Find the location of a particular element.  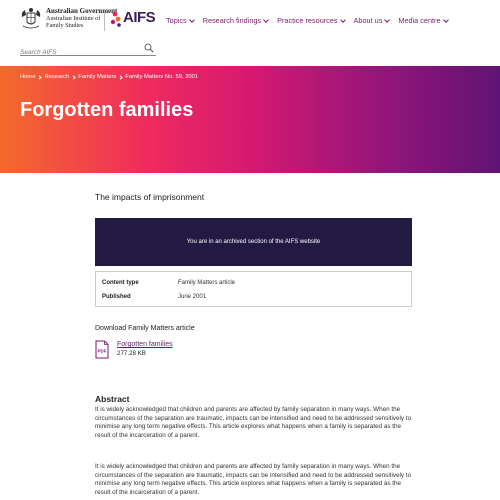

nav-research-findings-label: Research findings is located at coordinates (232, 20).